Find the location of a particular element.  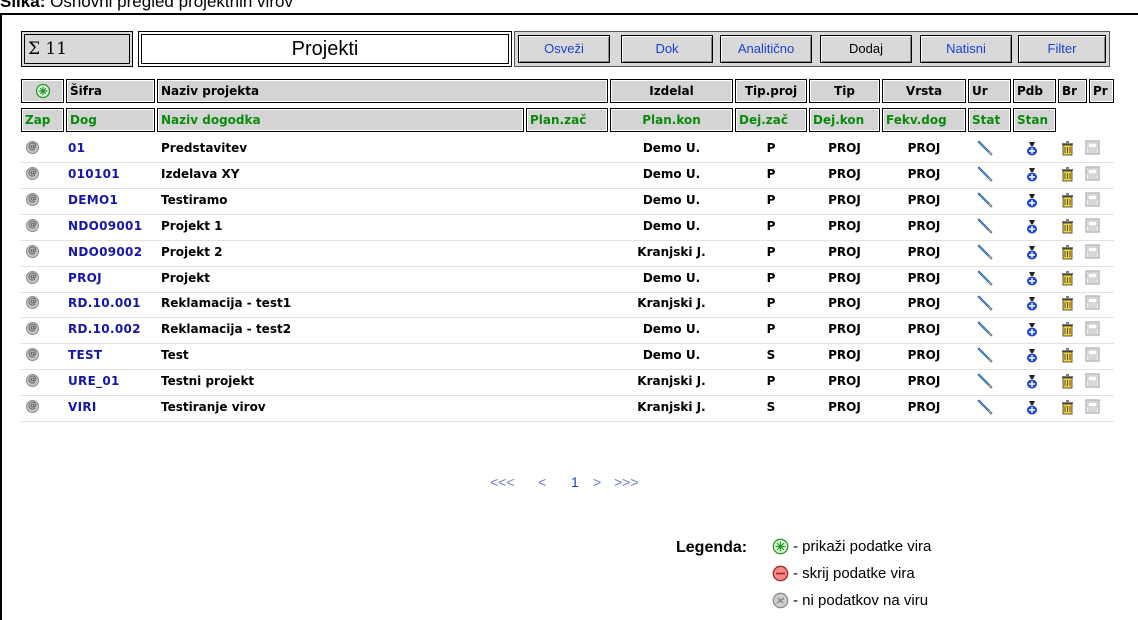

col-sifra: Šifra is located at coordinates (110, 91).